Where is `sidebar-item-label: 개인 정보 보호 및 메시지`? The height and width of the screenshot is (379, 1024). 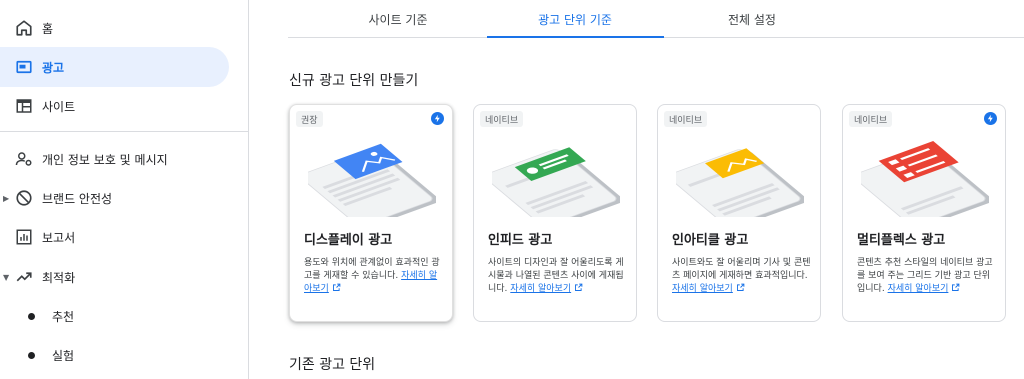 sidebar-item-label: 개인 정보 보호 및 메시지 is located at coordinates (105, 159).